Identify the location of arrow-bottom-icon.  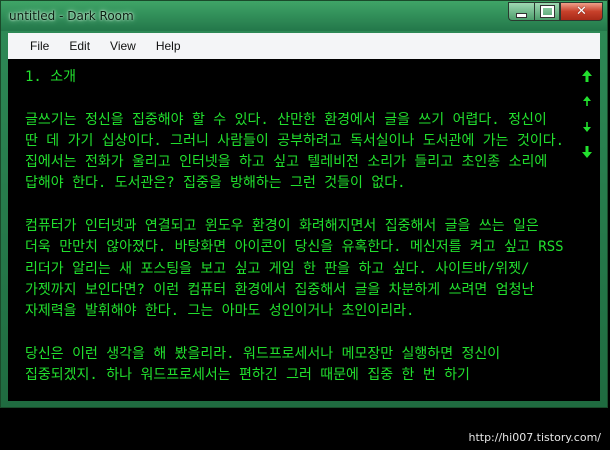
(587, 152).